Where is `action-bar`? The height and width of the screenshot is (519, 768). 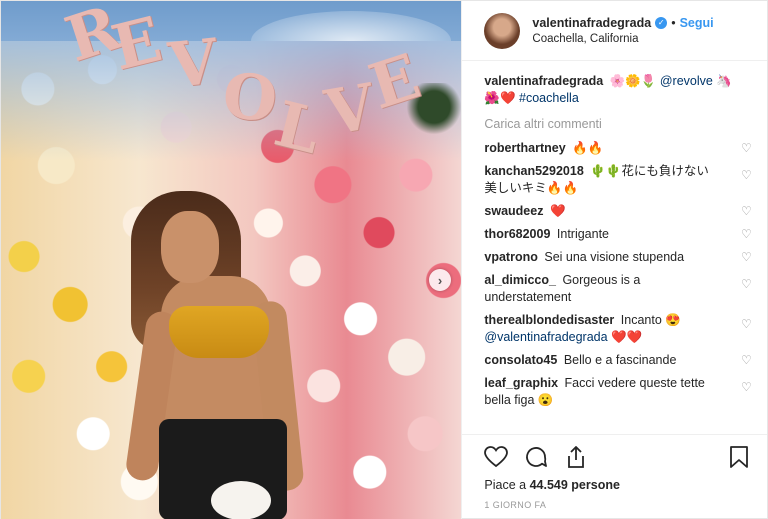 action-bar is located at coordinates (614, 456).